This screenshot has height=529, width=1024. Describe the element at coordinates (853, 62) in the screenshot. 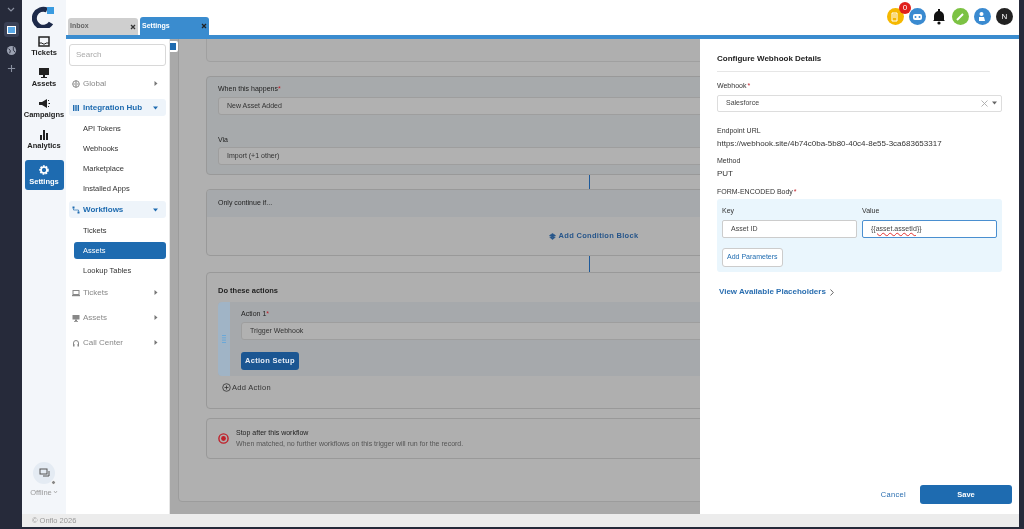

I see `drawer-title: Configure Webhook Details` at that location.